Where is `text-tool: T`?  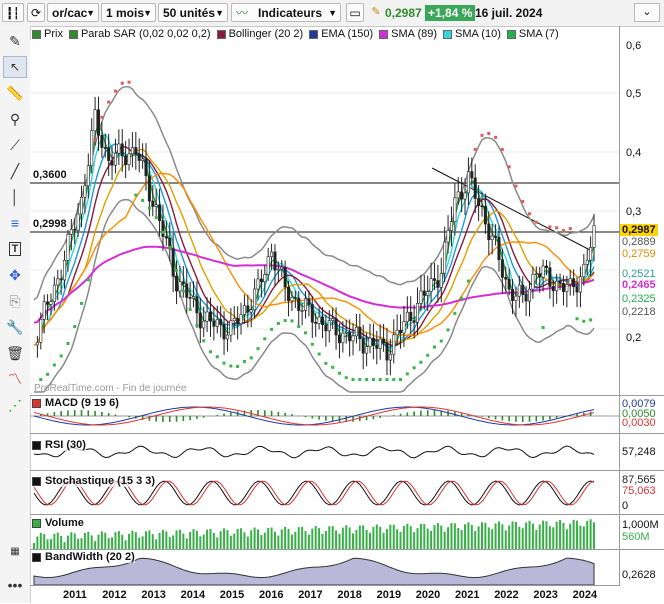
text-tool: T is located at coordinates (15, 249).